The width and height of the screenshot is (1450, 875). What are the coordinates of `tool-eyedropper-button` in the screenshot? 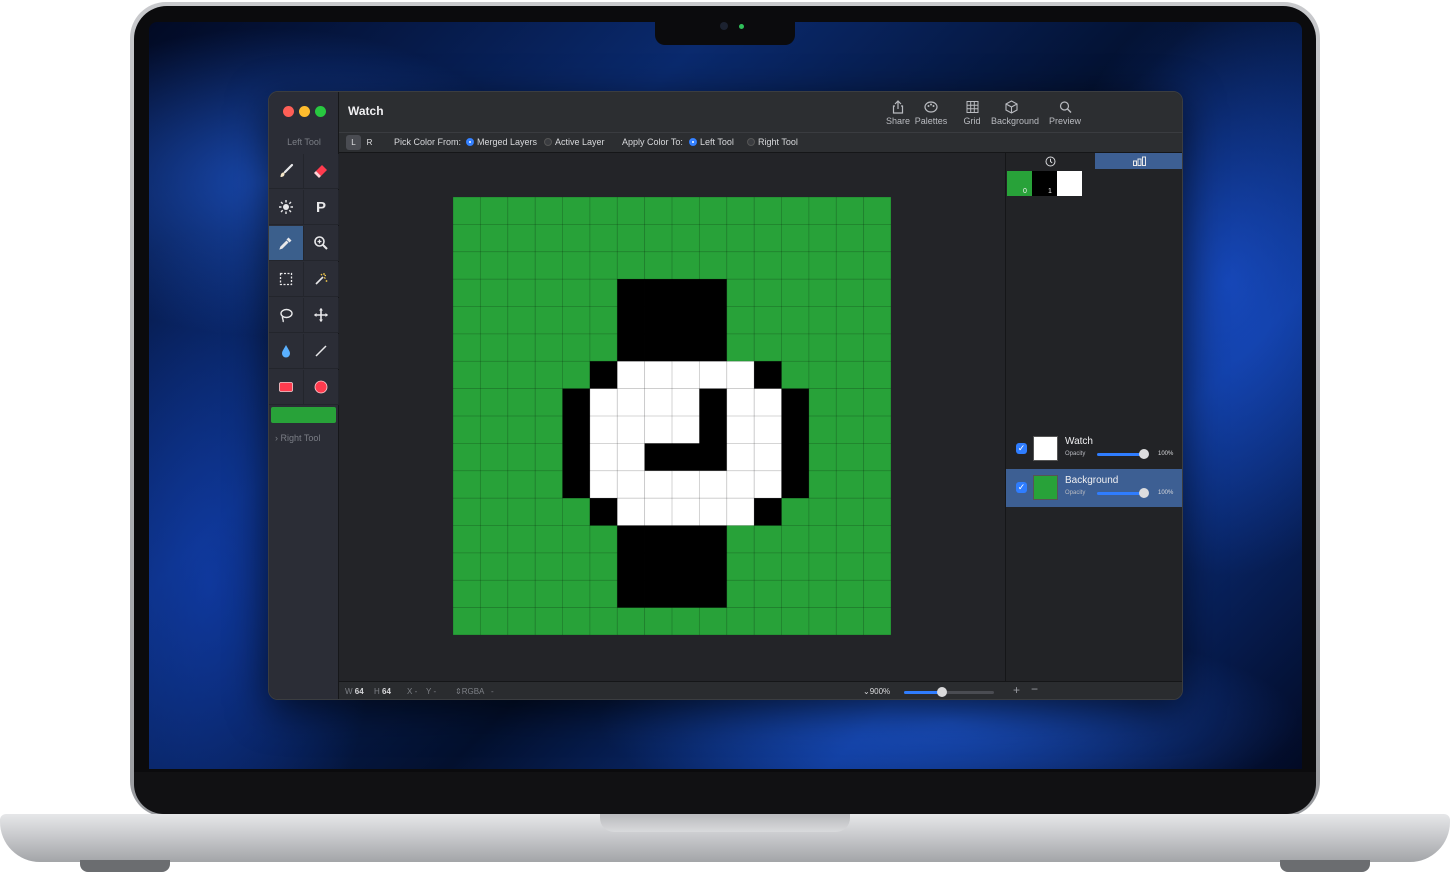 It's located at (286, 243).